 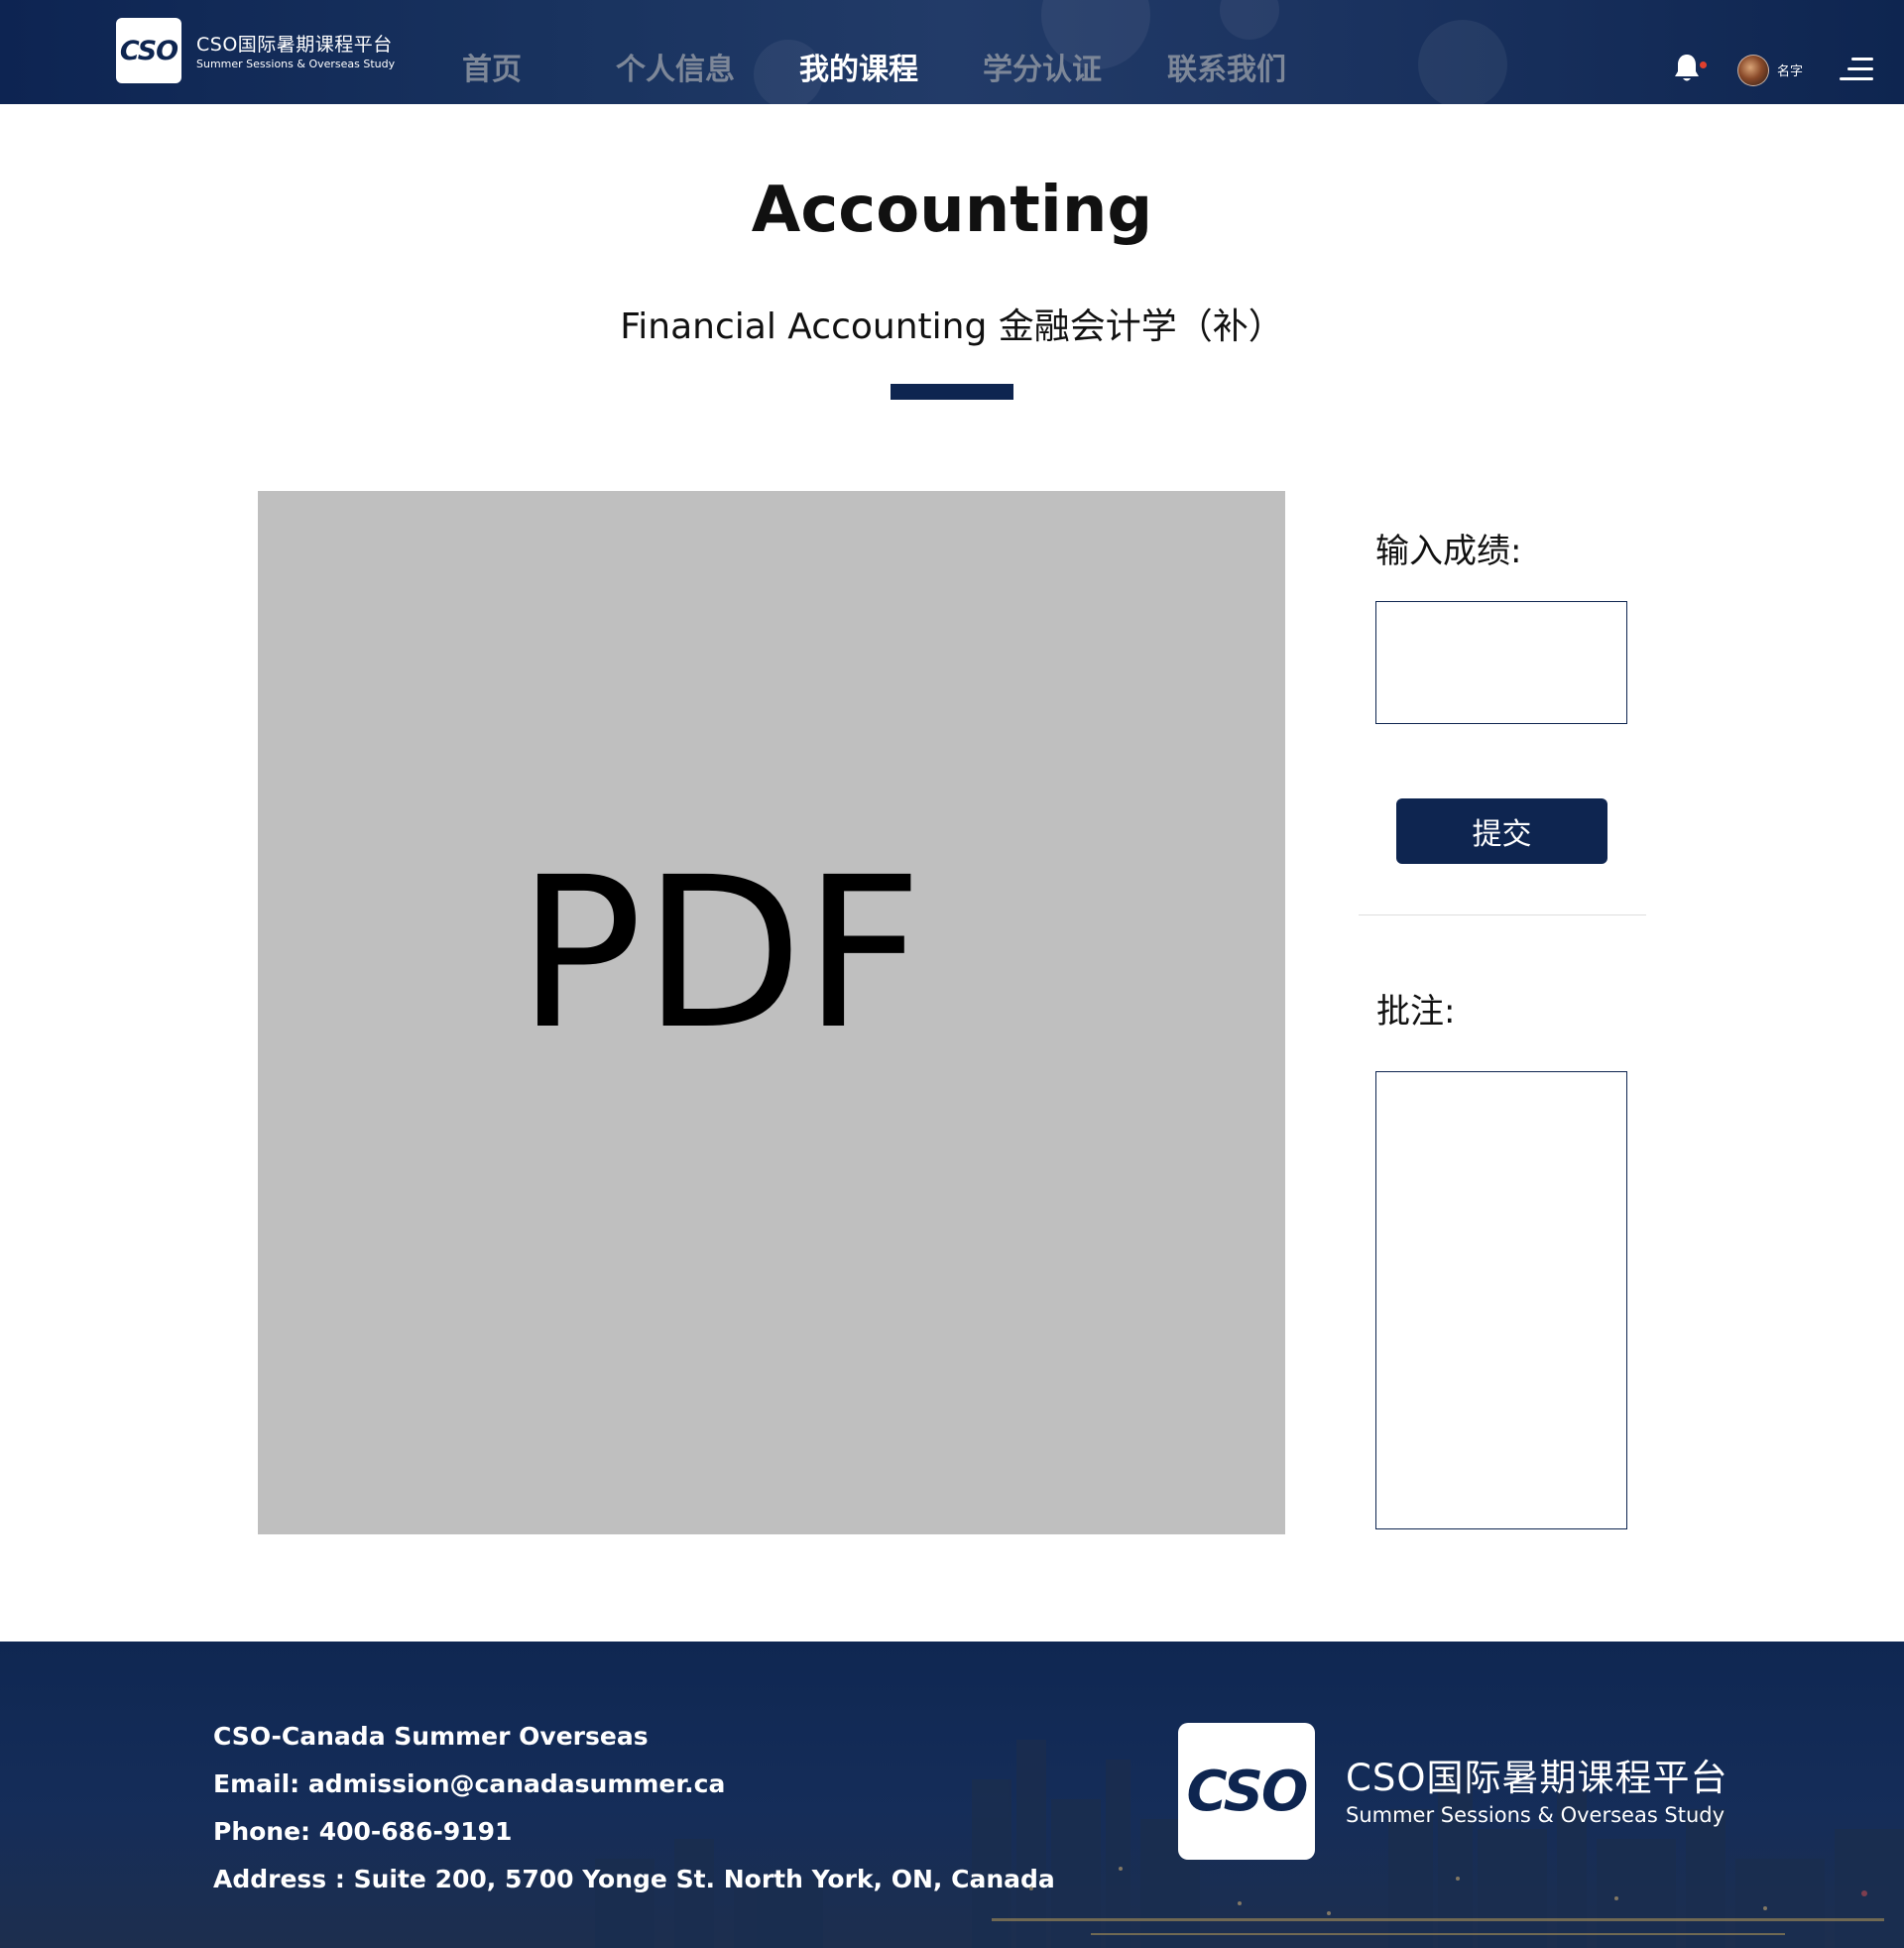 I want to click on panel-divider, so click(x=1502, y=914).